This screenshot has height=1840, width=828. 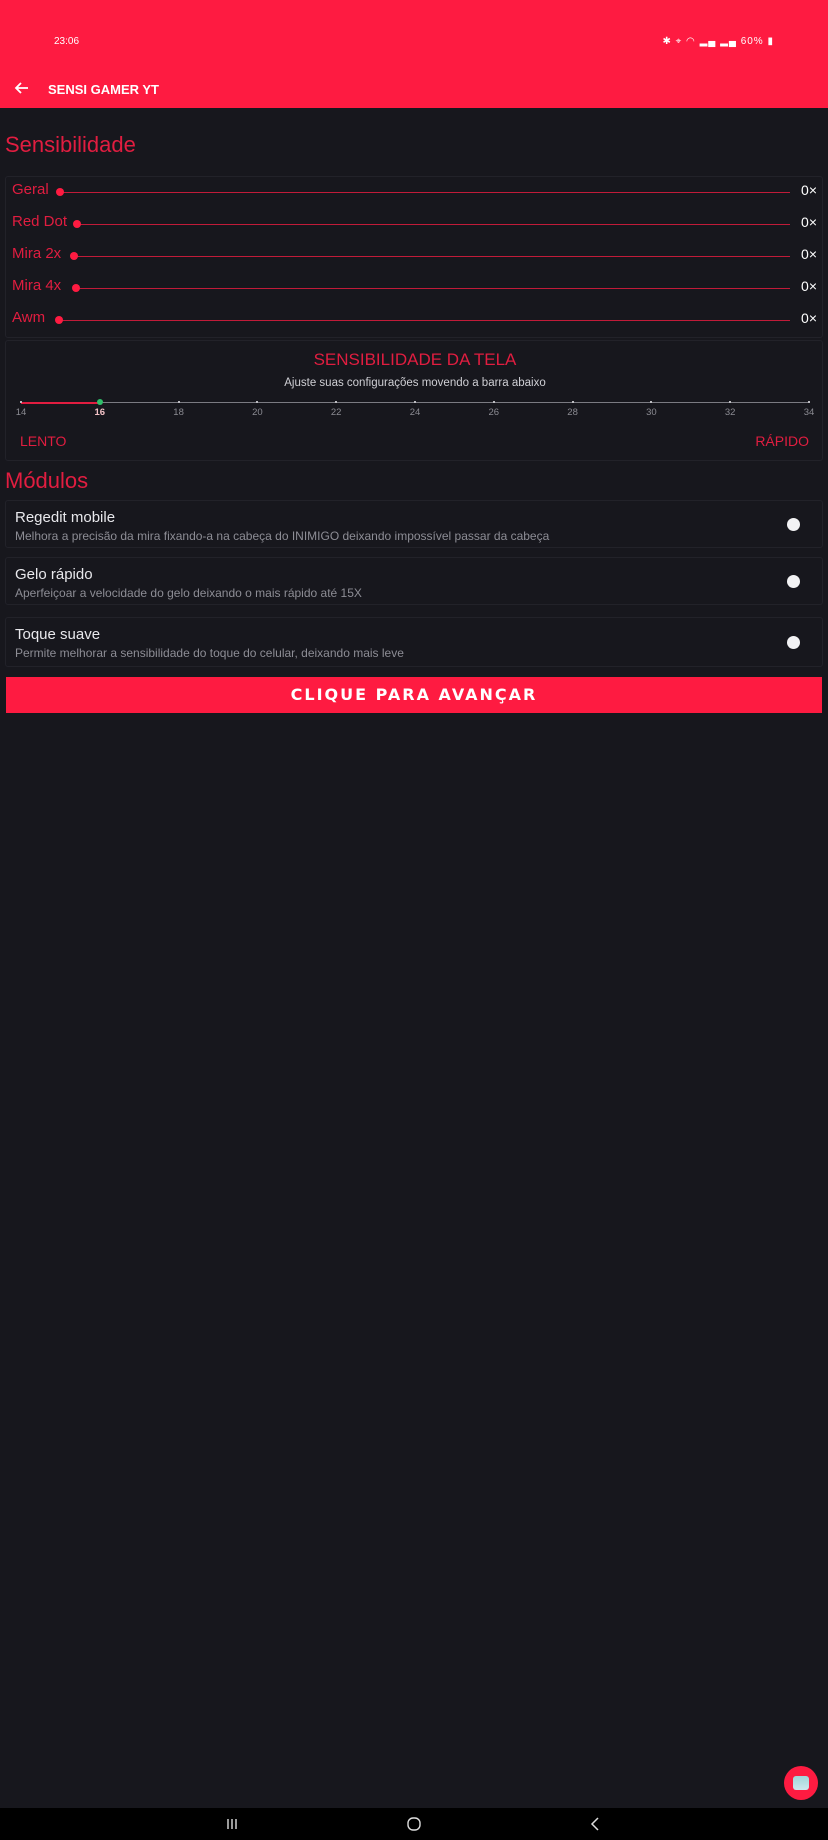 What do you see at coordinates (718, 41) in the screenshot?
I see `status-icons: ✱ ⌖ ◠ ▂▄ ▂▄ 60% ▮` at bounding box center [718, 41].